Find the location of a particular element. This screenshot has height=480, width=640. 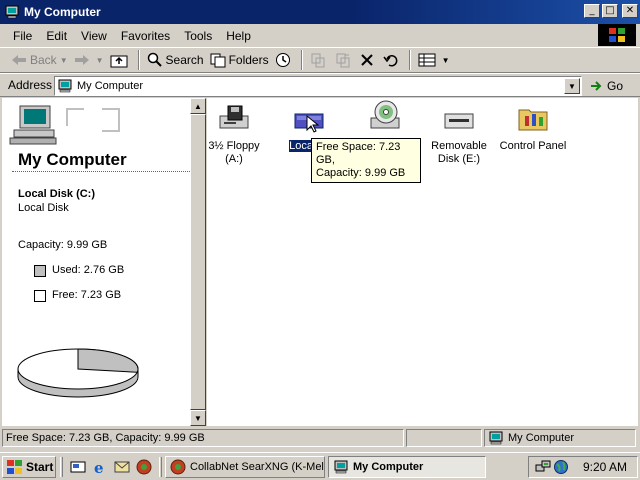

history-button is located at coordinates (284, 60).